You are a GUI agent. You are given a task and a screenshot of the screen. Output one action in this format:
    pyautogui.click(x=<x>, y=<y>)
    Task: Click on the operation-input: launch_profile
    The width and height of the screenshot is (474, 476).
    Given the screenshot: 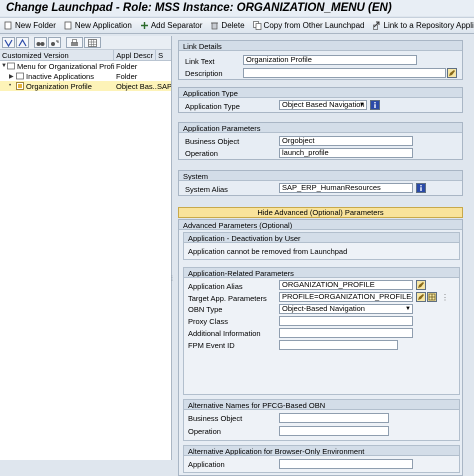 What is the action you would take?
    pyautogui.click(x=346, y=153)
    